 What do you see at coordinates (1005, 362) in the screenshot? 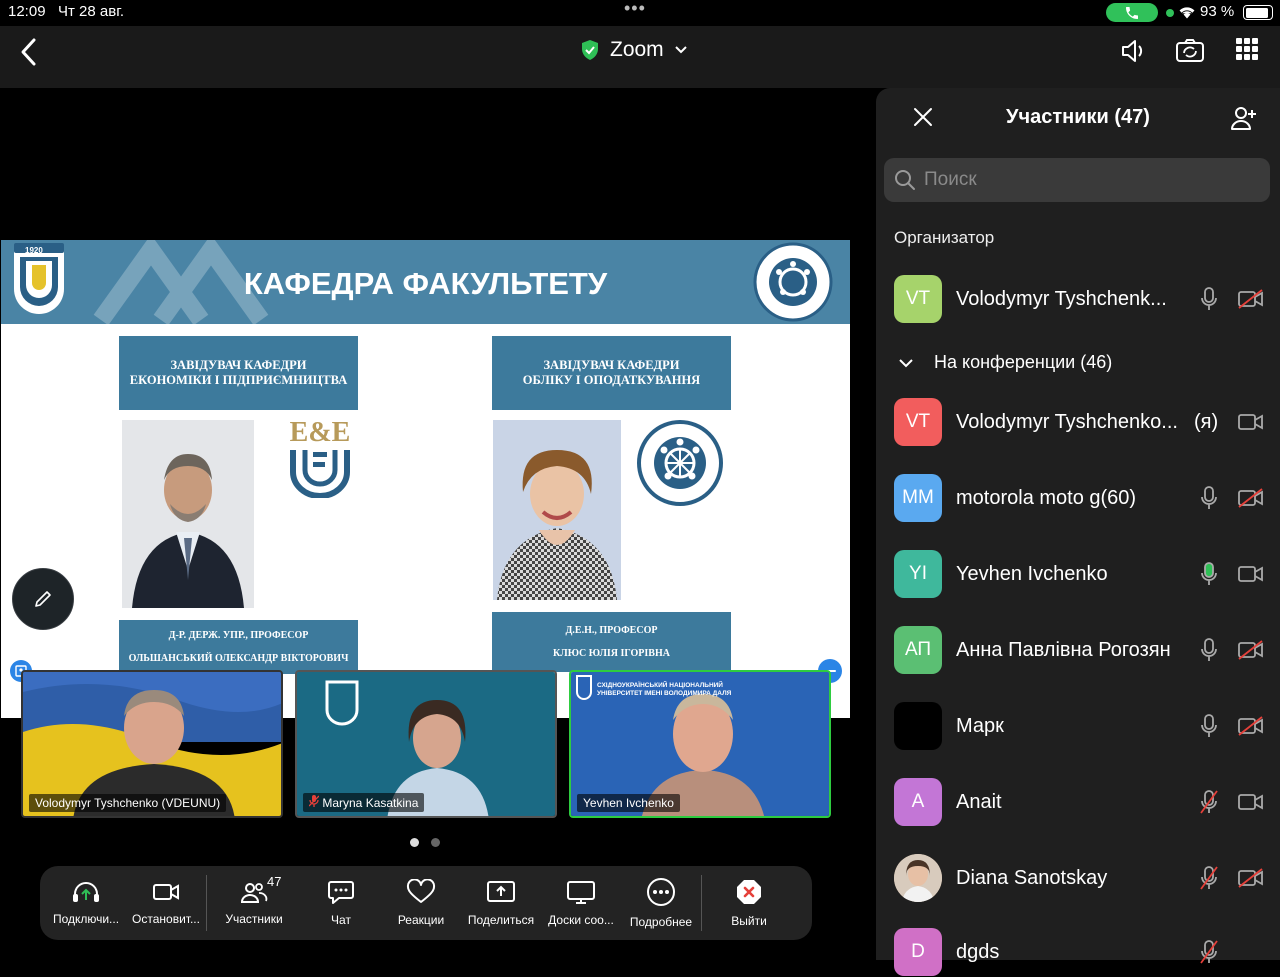
I see `conference-section-toggle: На конференции (46)` at bounding box center [1005, 362].